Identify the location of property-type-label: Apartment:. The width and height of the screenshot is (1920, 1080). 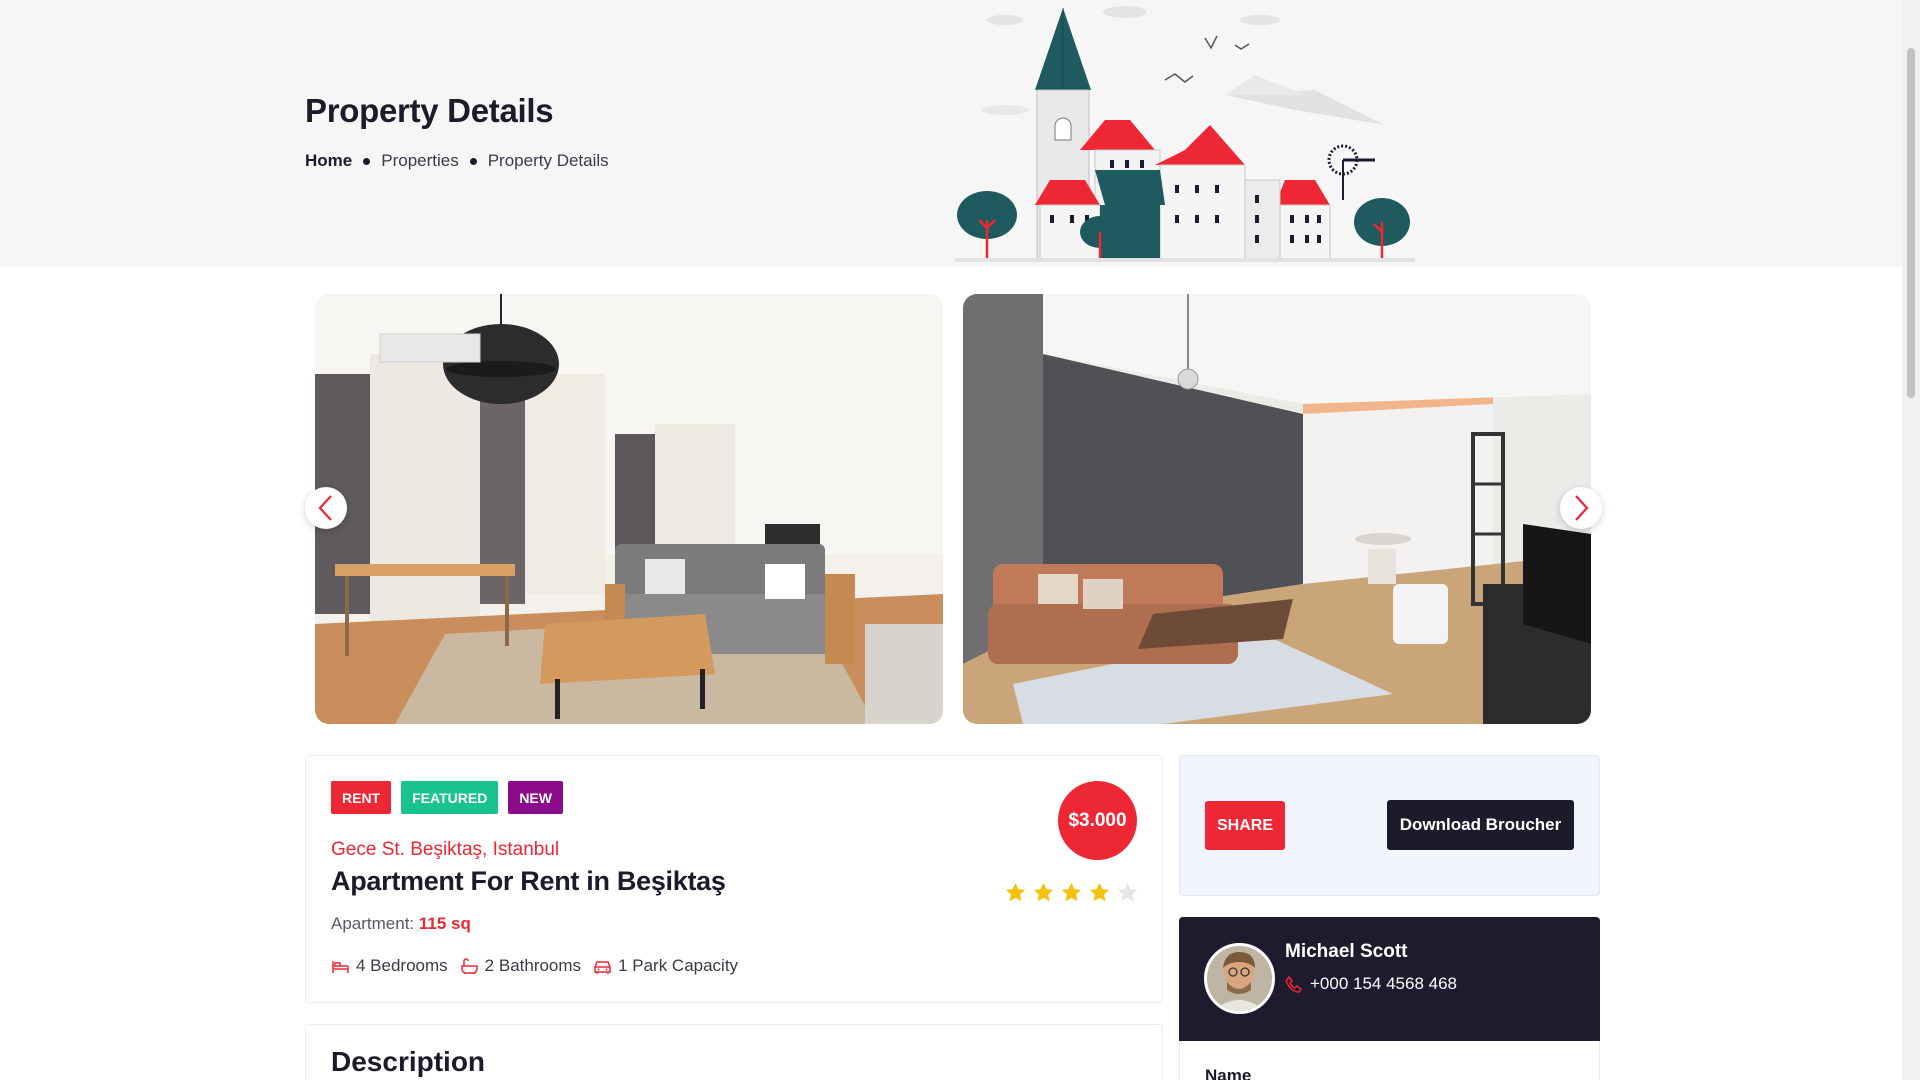
(373, 923).